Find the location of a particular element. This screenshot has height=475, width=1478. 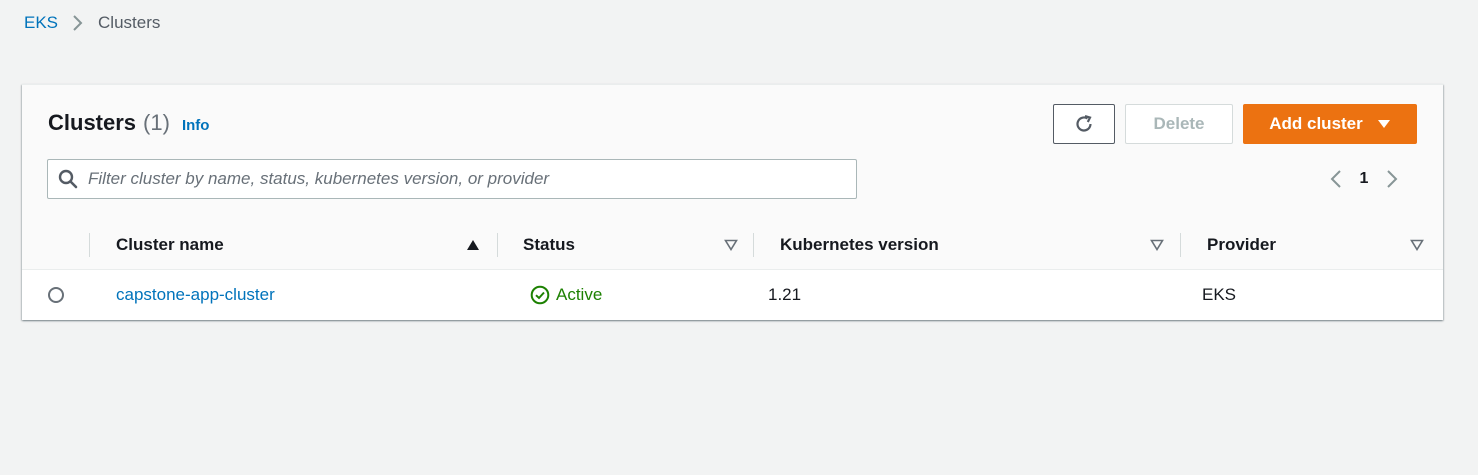

search-box is located at coordinates (452, 179).